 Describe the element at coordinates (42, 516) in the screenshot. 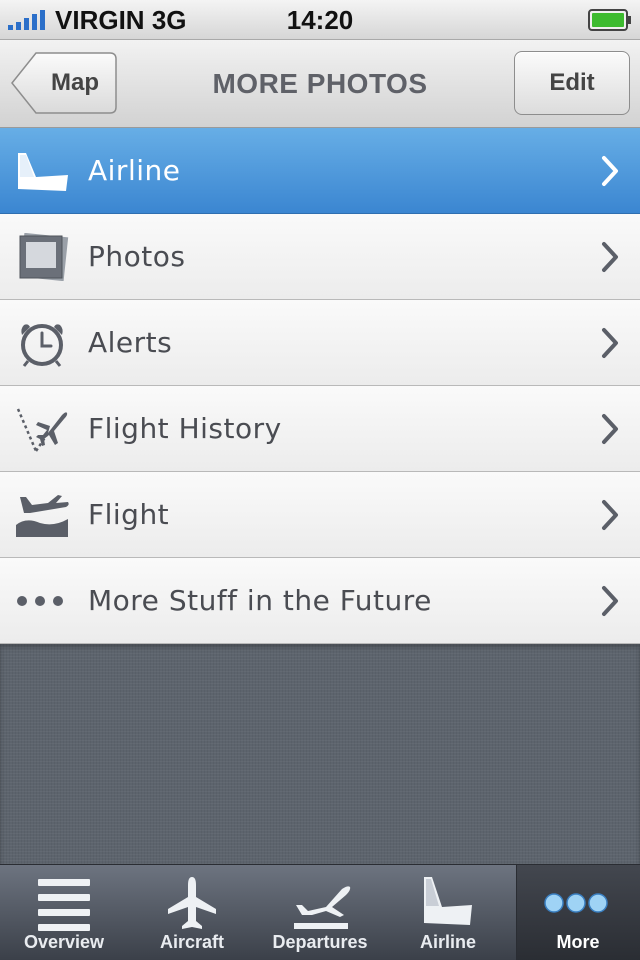

I see `plane-takeoff-icon` at that location.